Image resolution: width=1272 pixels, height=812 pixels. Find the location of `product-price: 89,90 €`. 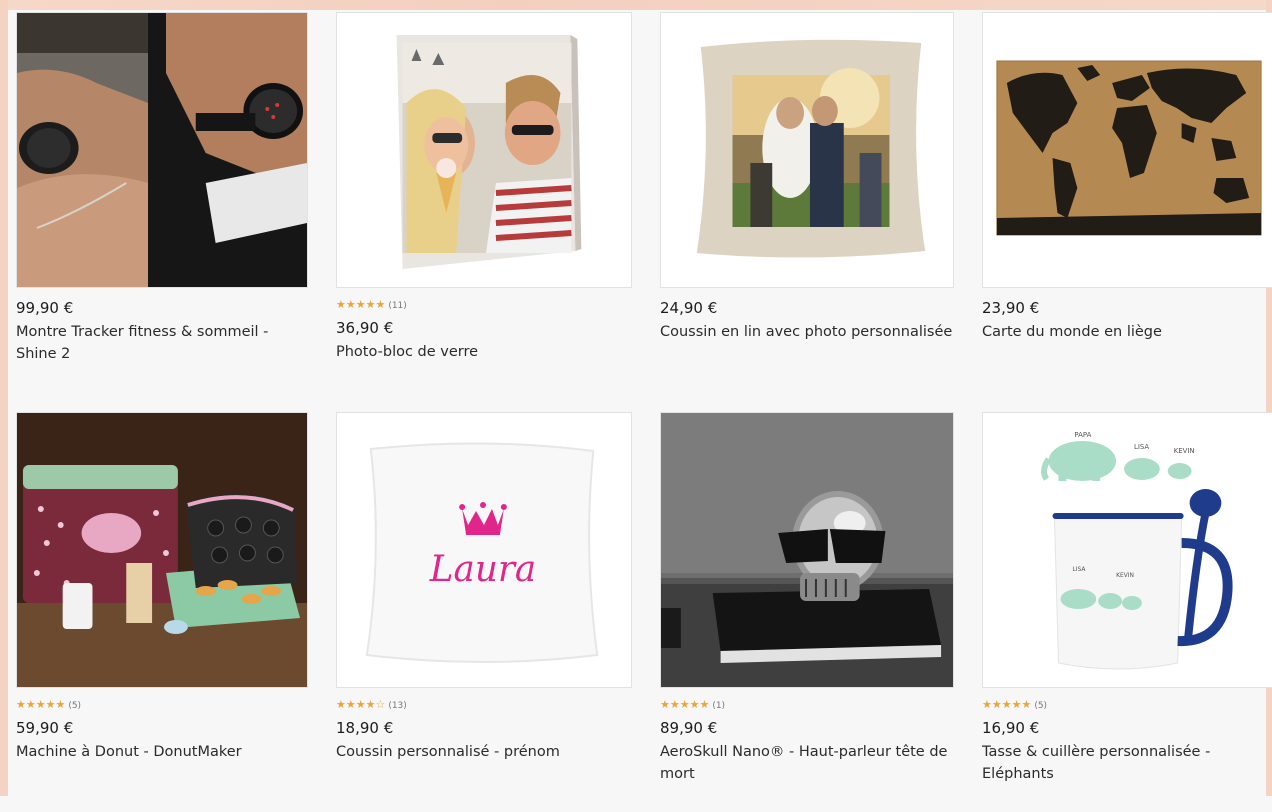

product-price: 89,90 € is located at coordinates (689, 728).